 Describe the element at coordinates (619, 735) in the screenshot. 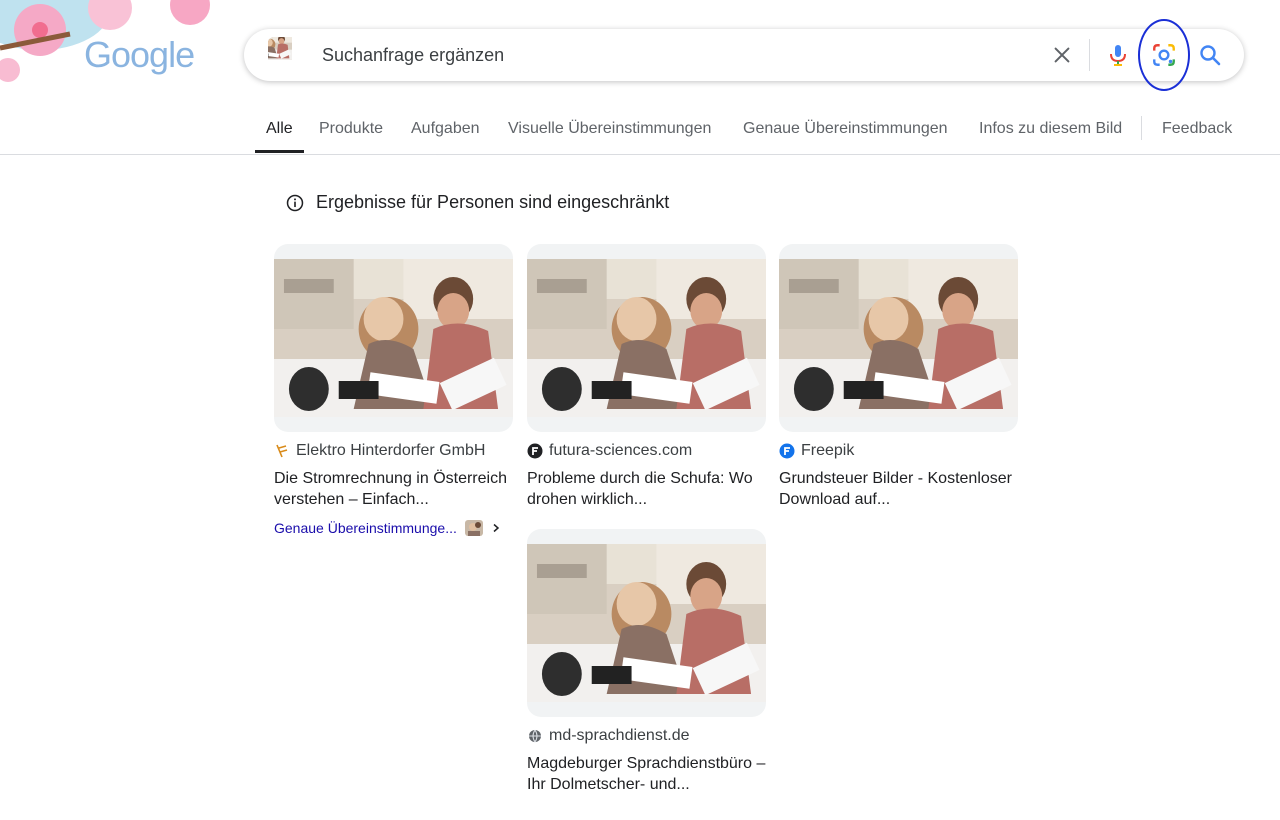

I see `result-source-name: md-sprachdienst.de` at that location.